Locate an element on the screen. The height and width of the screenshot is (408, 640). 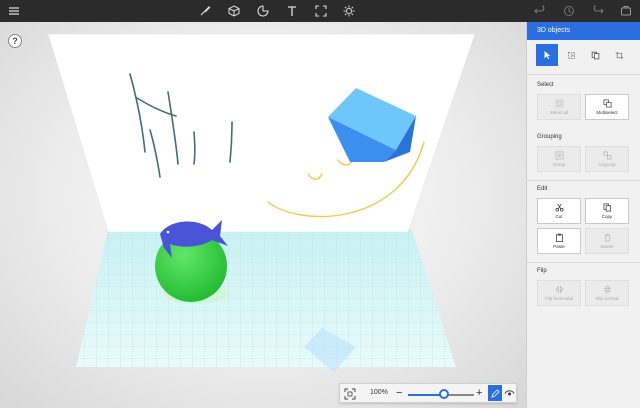
top-toolbar is located at coordinates (320, 11).